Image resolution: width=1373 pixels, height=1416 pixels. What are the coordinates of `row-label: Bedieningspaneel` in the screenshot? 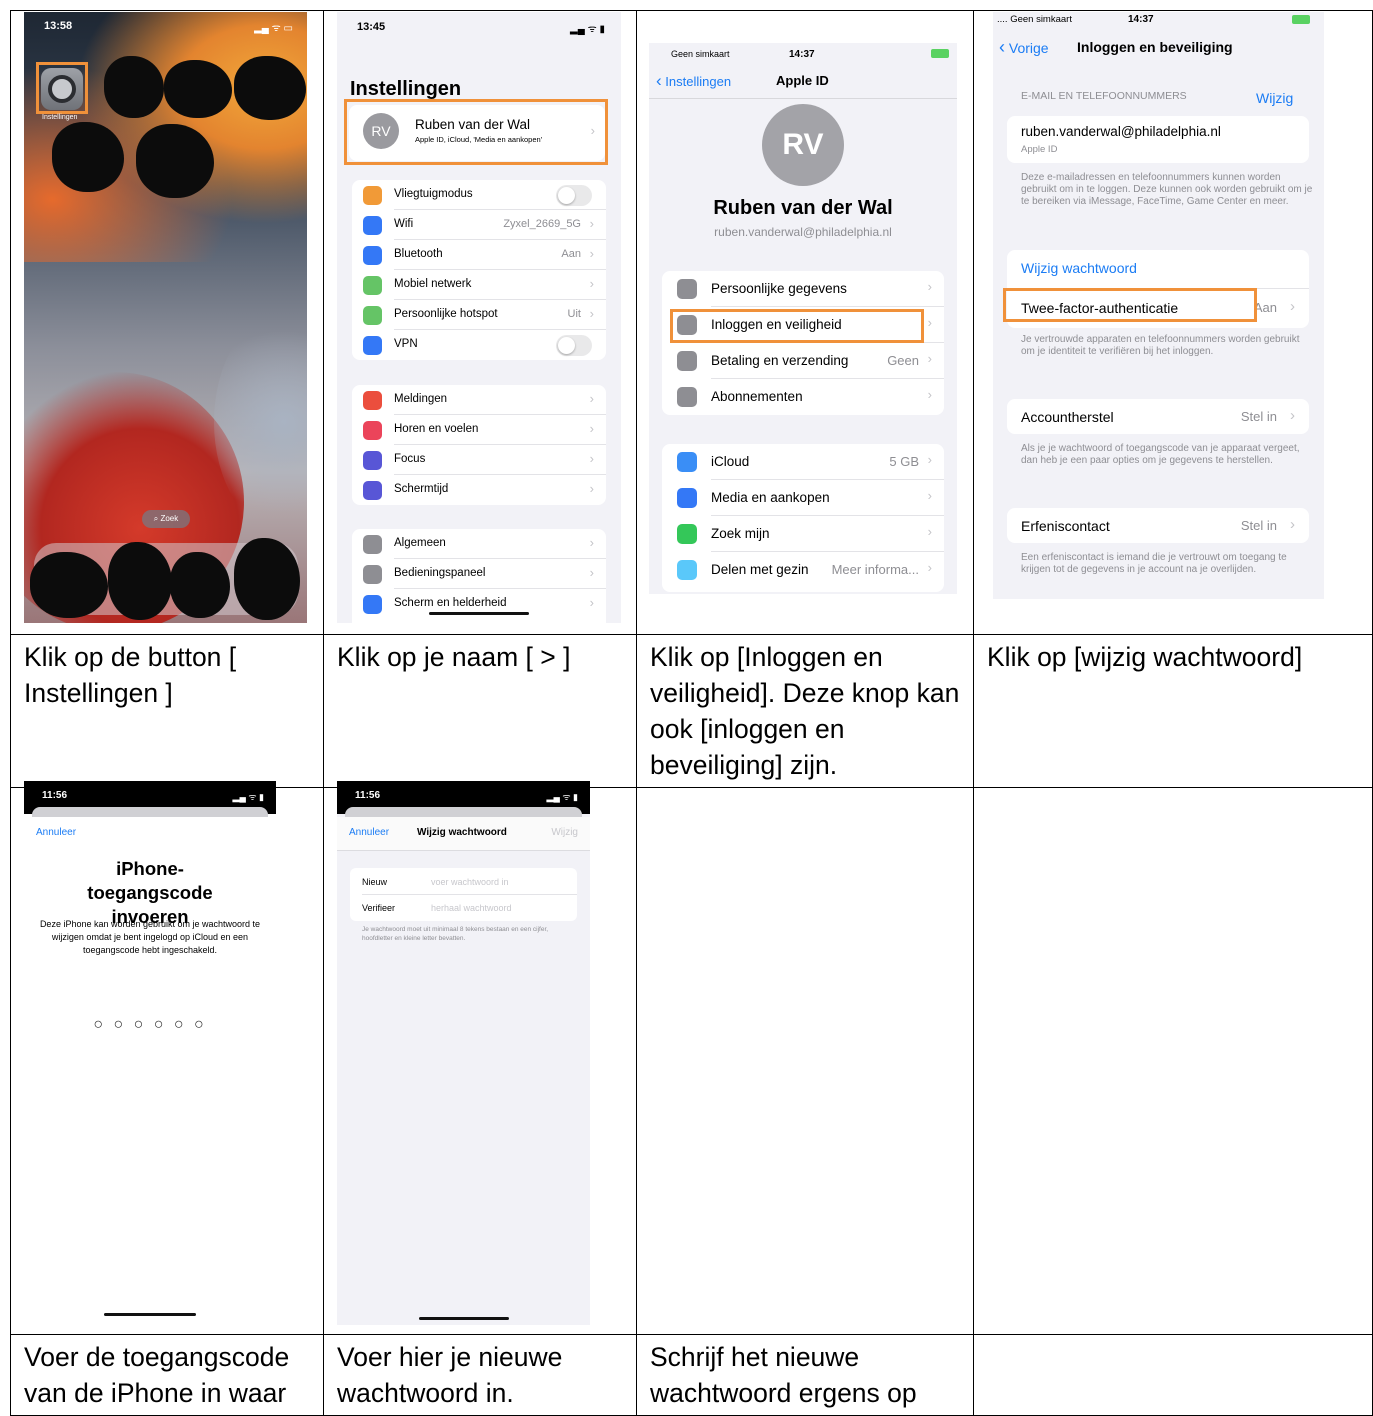 It's located at (440, 573).